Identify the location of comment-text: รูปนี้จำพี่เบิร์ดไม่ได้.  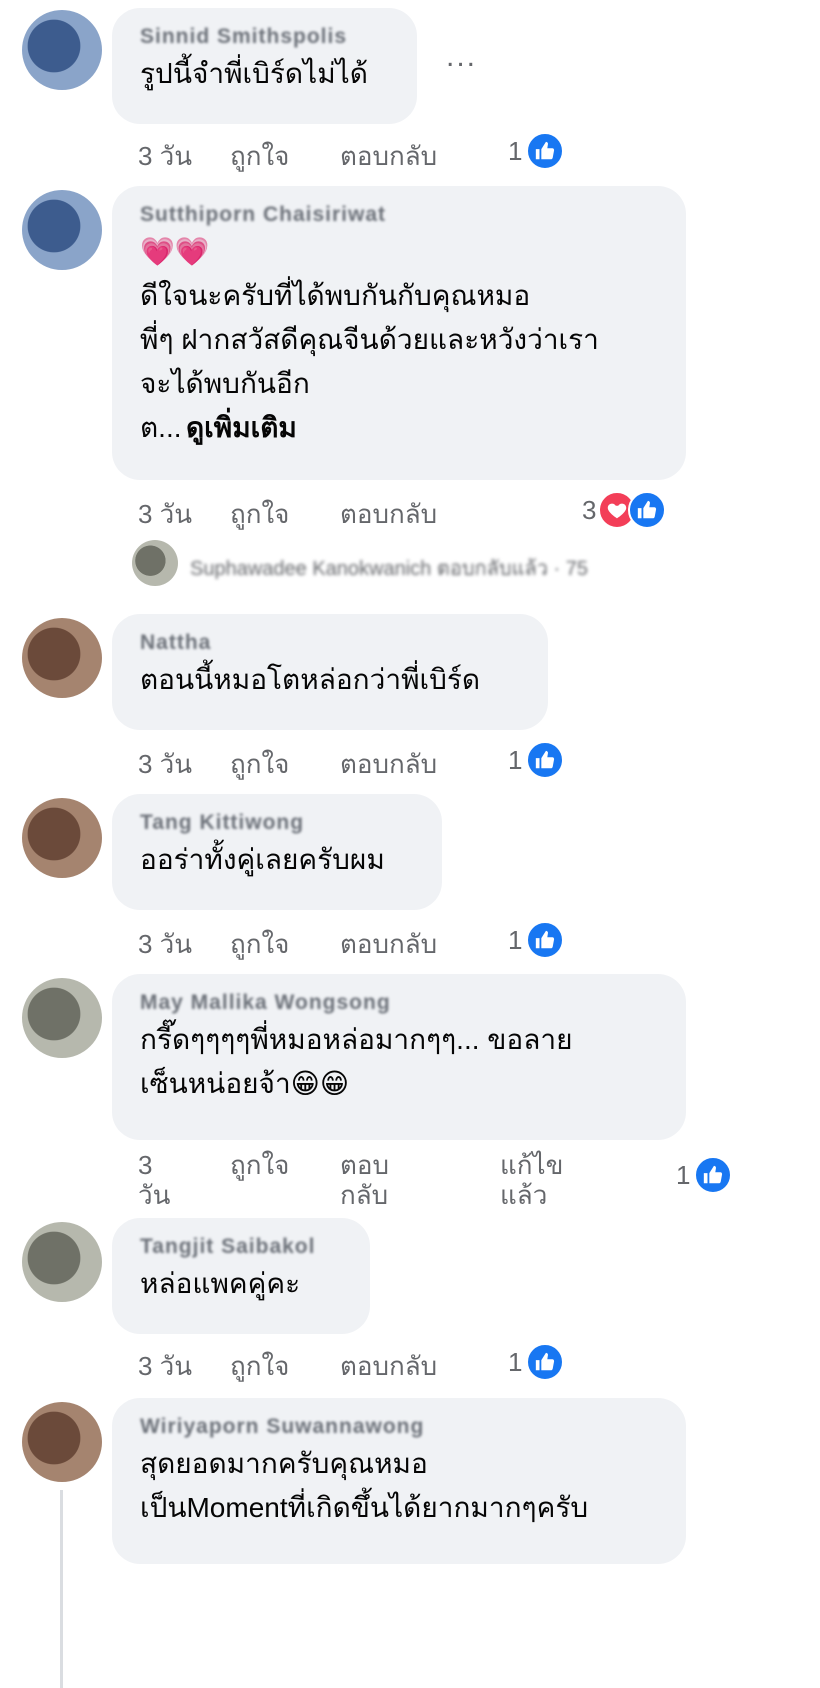
(254, 73).